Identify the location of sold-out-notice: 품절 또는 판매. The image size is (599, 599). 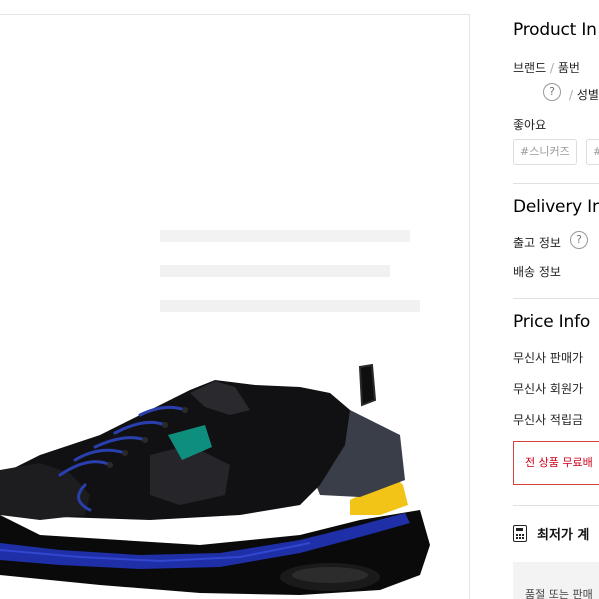
(556, 580).